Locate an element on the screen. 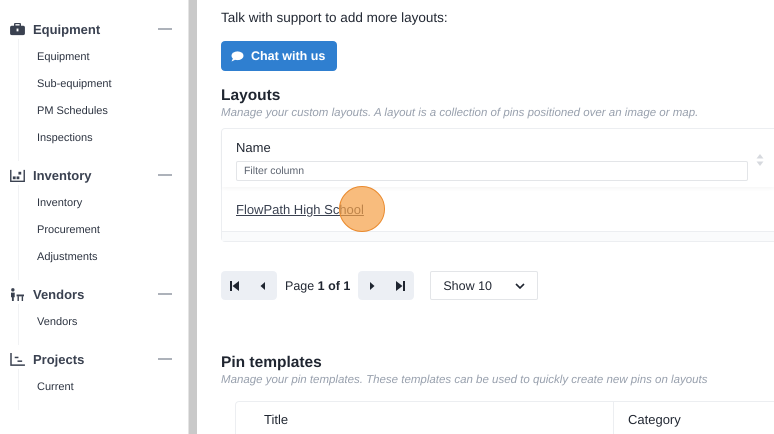 This screenshot has width=774, height=434. sidebar-item: Adjustments is located at coordinates (112, 260).